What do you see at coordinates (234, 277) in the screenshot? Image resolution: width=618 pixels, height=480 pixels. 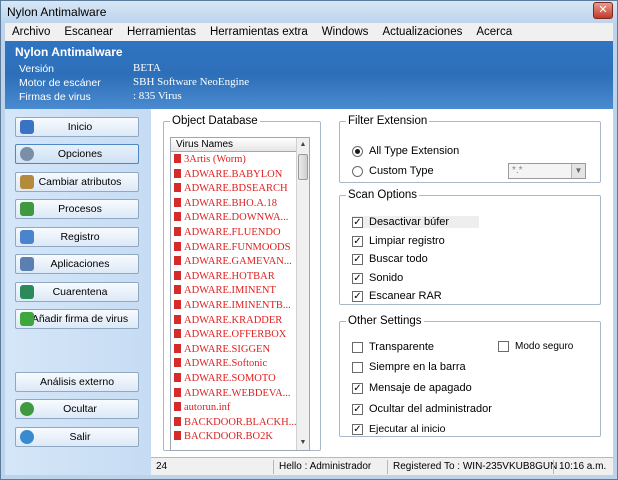 I see `list-item: ADWARE.HOTBAR` at bounding box center [234, 277].